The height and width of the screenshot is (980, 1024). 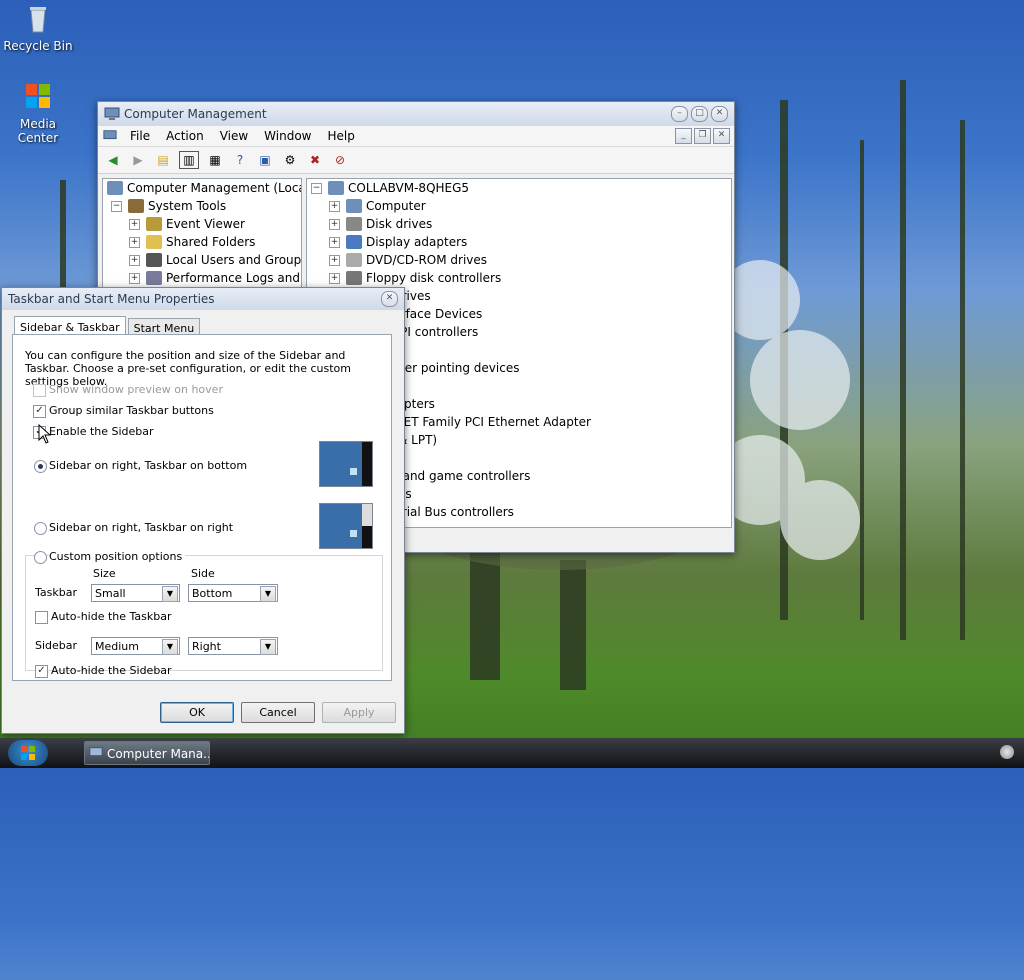 What do you see at coordinates (40, 557) in the screenshot?
I see `radio-custom-position` at bounding box center [40, 557].